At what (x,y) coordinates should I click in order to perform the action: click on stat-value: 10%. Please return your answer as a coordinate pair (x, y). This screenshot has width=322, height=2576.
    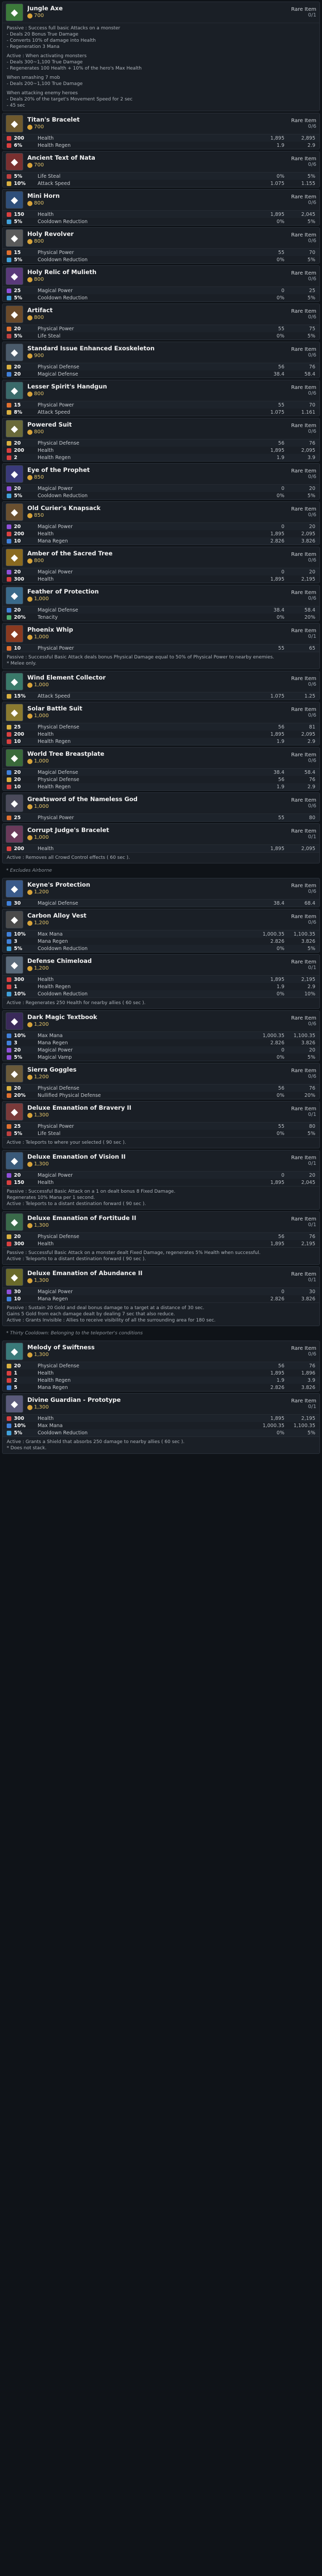
    Looking at the image, I should click on (20, 183).